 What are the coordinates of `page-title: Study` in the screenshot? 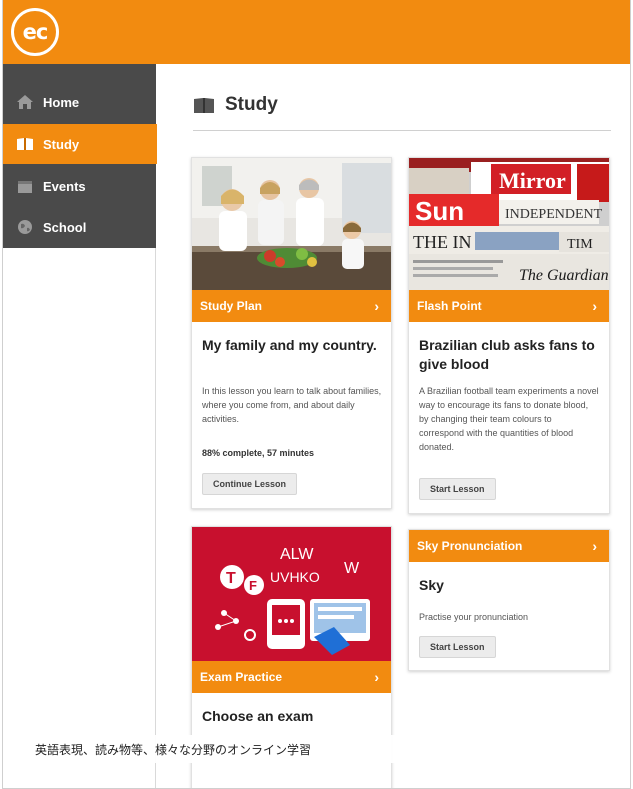 It's located at (235, 105).